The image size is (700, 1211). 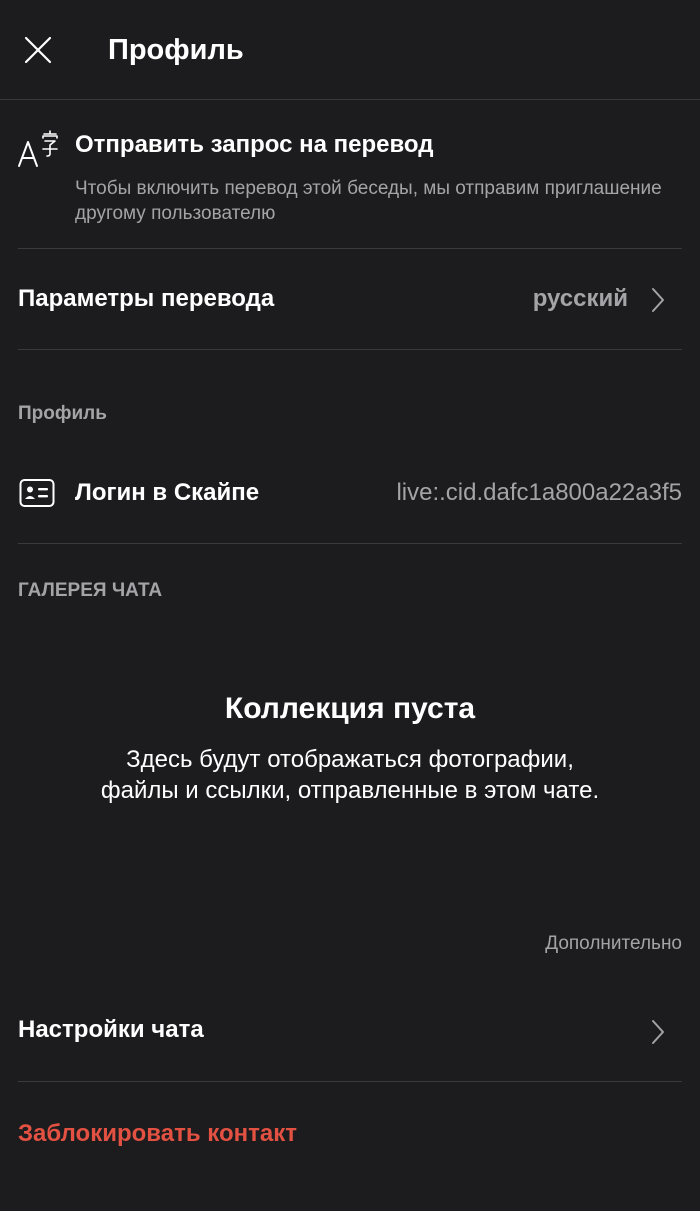 What do you see at coordinates (613, 944) in the screenshot?
I see `more-link: Дополнительно` at bounding box center [613, 944].